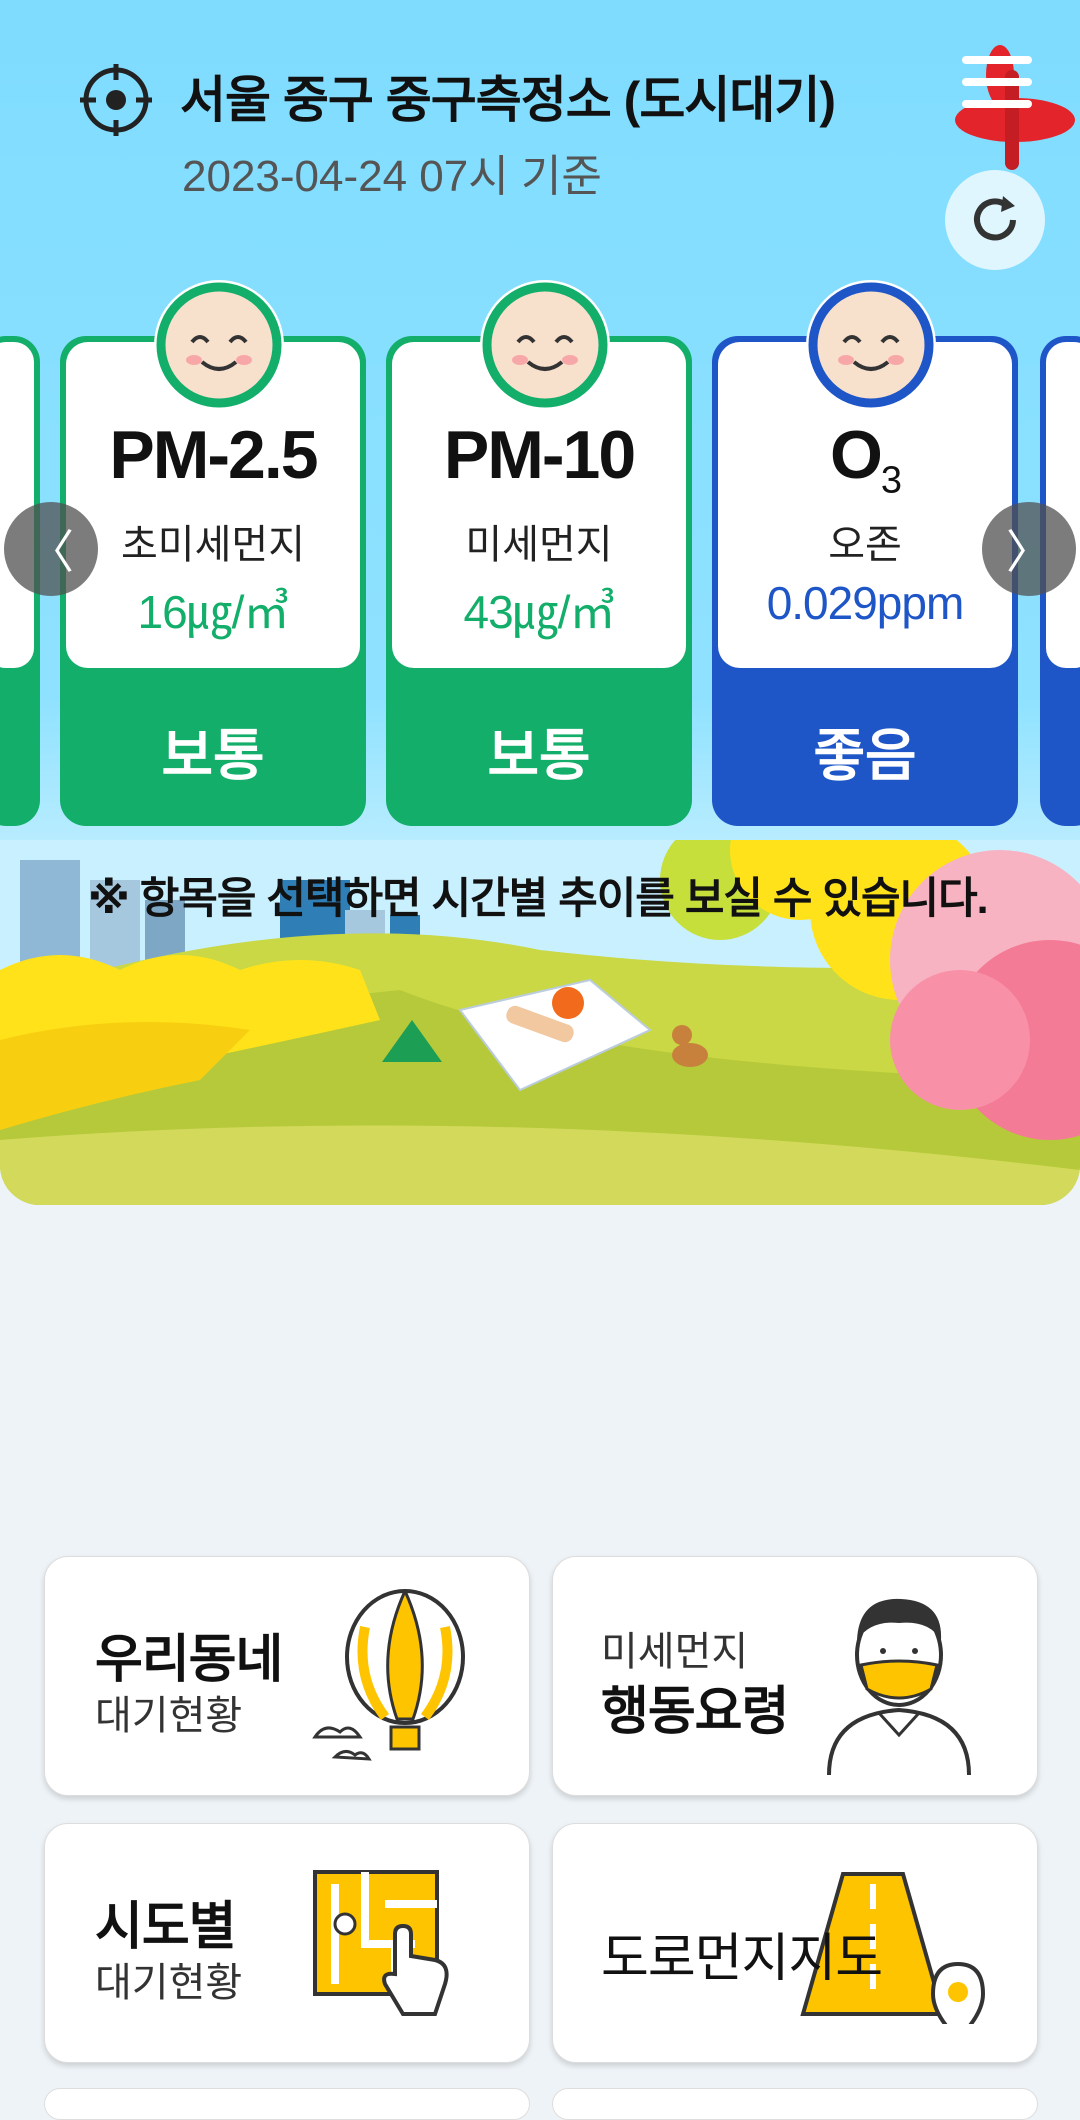 The height and width of the screenshot is (2120, 1080). I want to click on neighborhood-air-tile: 우리동네 대기현황, so click(287, 1676).